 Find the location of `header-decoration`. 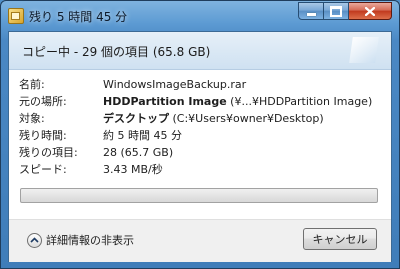

header-decoration is located at coordinates (364, 50).